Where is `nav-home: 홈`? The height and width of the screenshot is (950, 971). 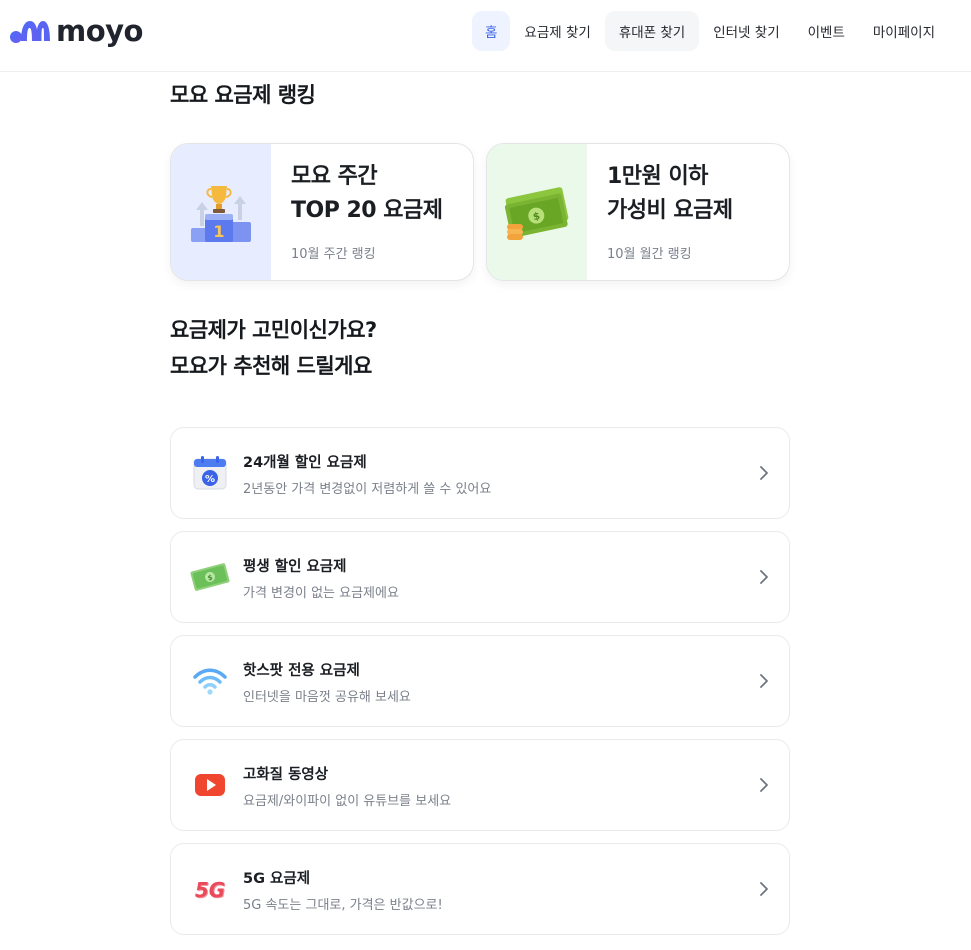
nav-home: 홈 is located at coordinates (491, 31).